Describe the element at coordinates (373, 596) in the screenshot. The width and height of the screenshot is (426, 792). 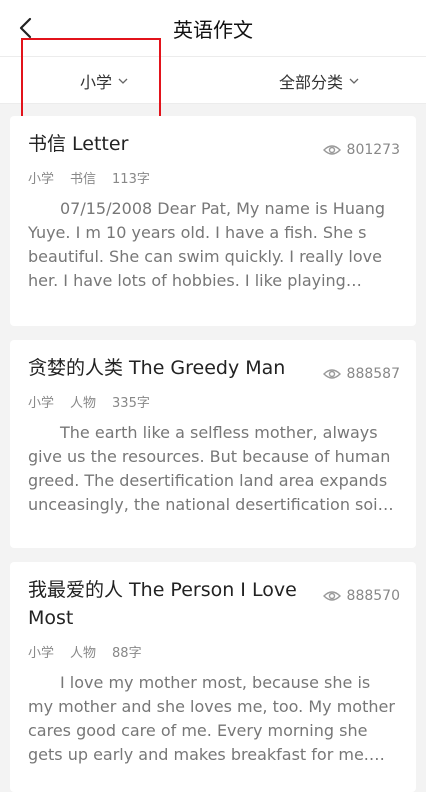
I see `view-count-value: 888570` at that location.